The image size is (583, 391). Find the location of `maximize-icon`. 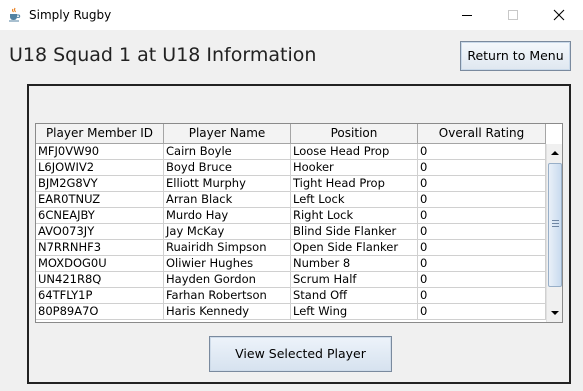

maximize-icon is located at coordinates (513, 15).